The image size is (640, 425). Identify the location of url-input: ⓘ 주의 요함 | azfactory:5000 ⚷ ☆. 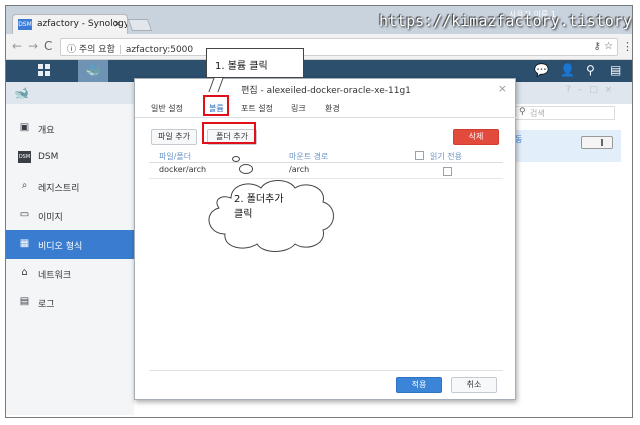
(339, 47).